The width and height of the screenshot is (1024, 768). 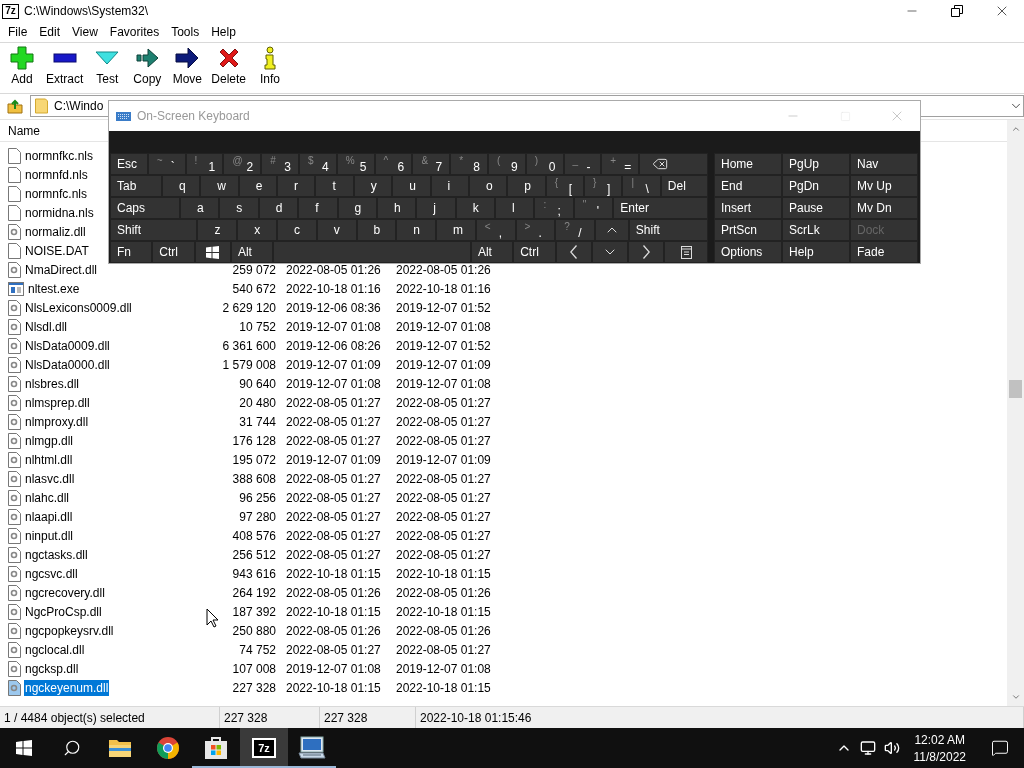 What do you see at coordinates (253, 573) in the screenshot?
I see `size-cell-text: 943 616` at bounding box center [253, 573].